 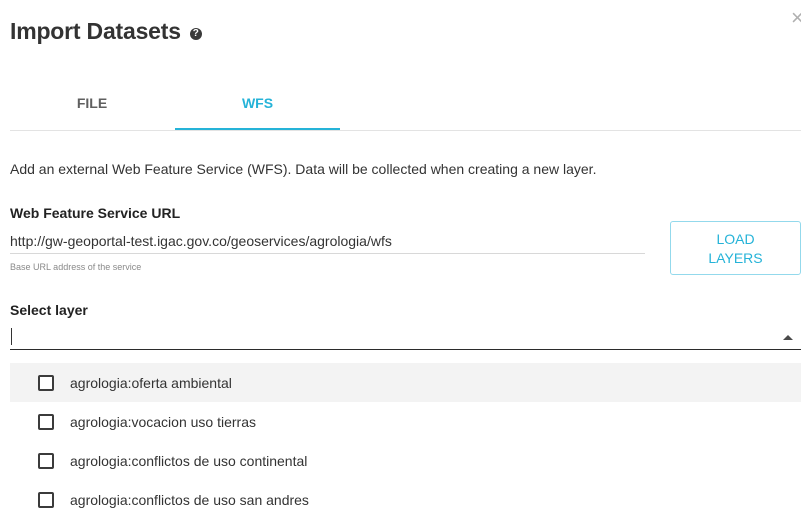 What do you see at coordinates (405, 499) in the screenshot?
I see `layer-option: agrologia:conflictos de uso san andres` at bounding box center [405, 499].